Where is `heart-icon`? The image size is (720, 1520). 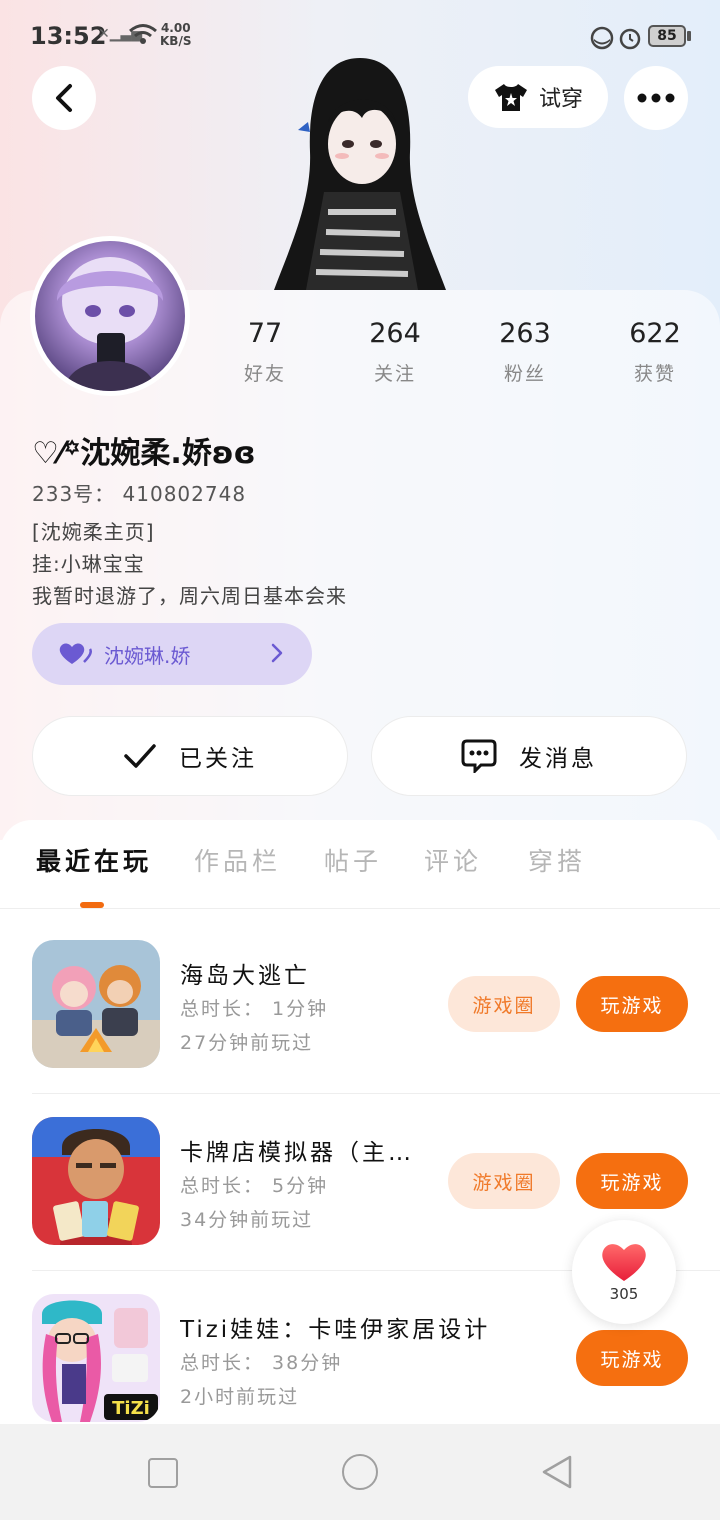 heart-icon is located at coordinates (624, 1262).